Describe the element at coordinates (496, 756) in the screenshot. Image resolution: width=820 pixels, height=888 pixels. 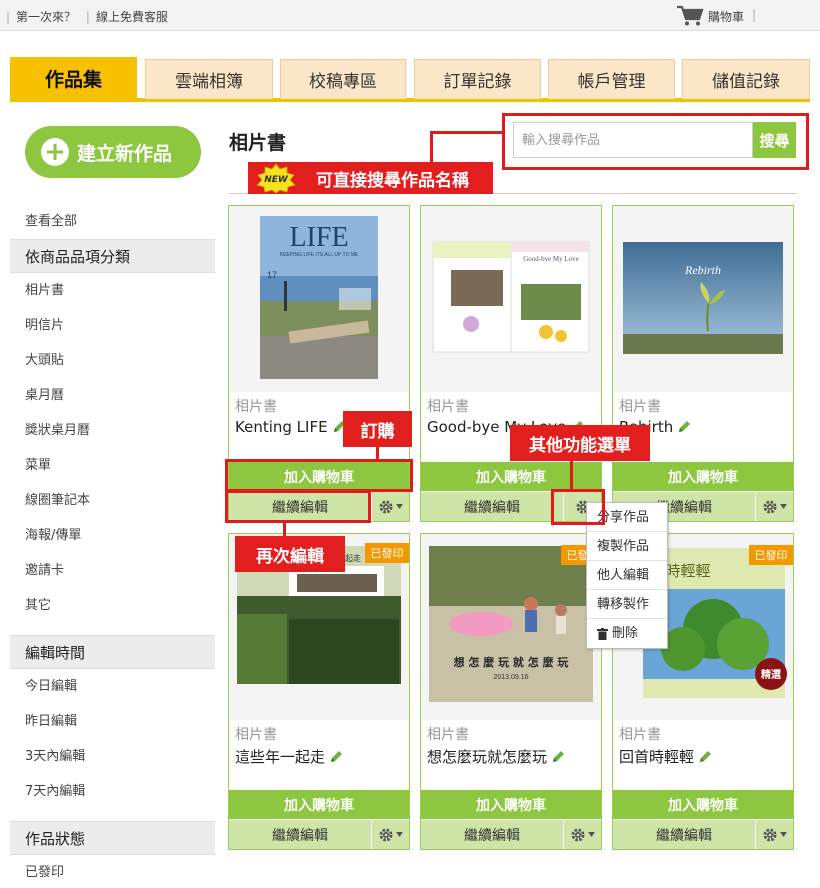
I see `card-title: 想怎麼玩就怎麼玩` at that location.